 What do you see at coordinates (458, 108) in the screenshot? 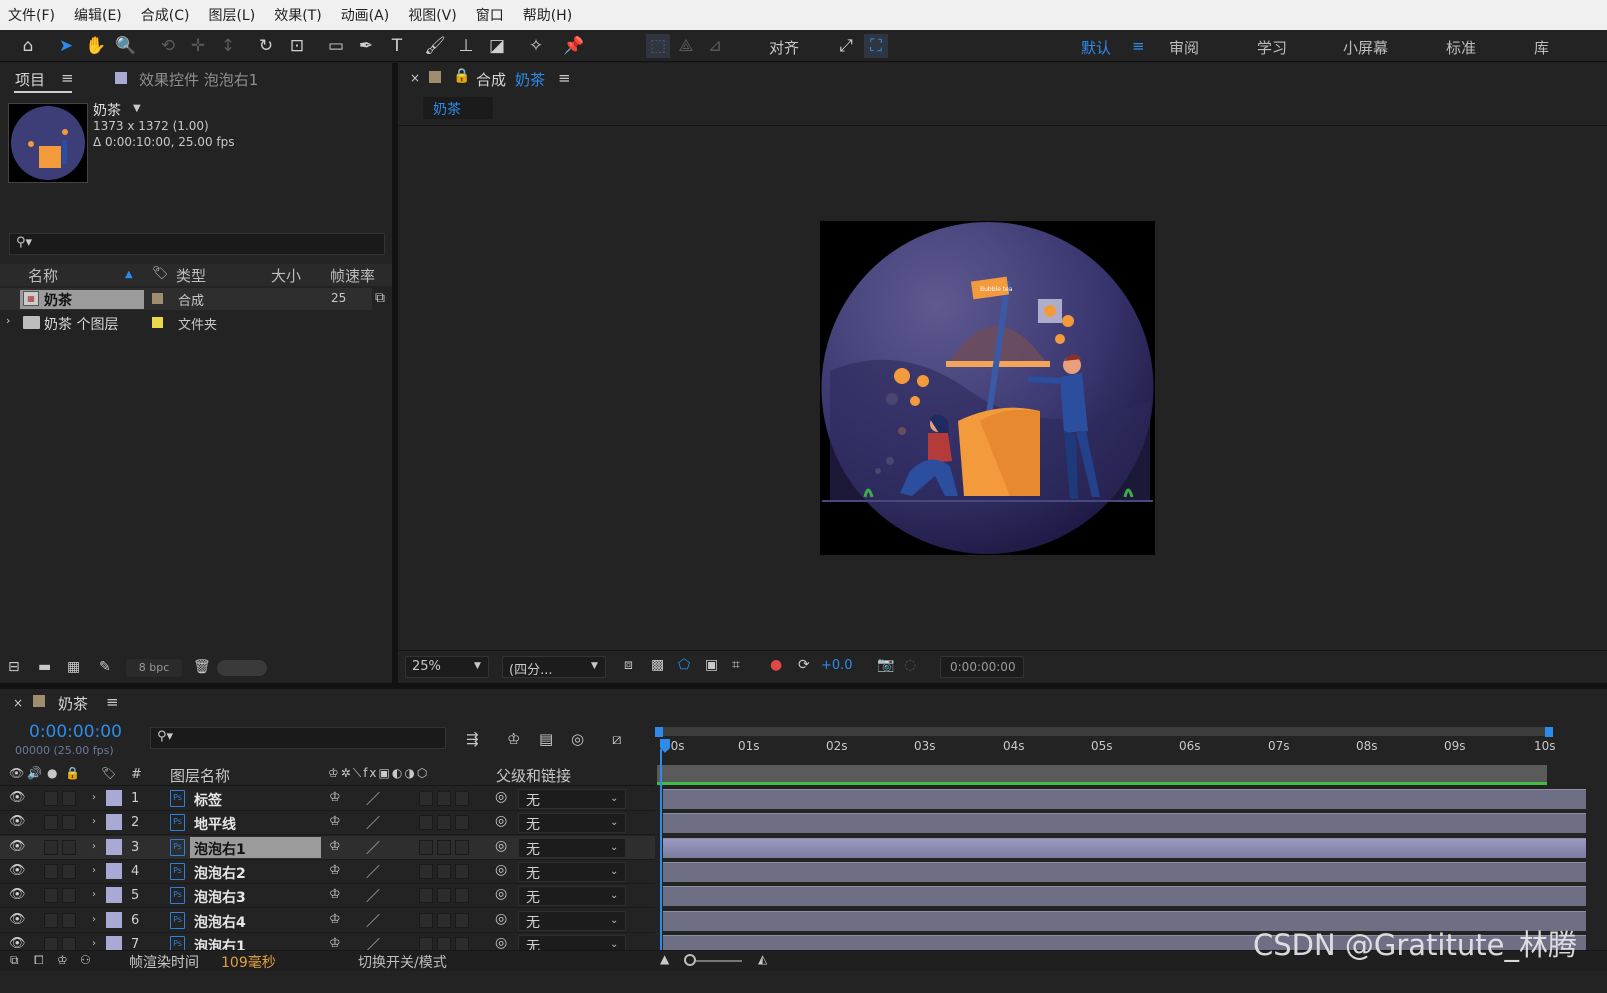
I see `comp-breadcrumb: 奶茶` at bounding box center [458, 108].